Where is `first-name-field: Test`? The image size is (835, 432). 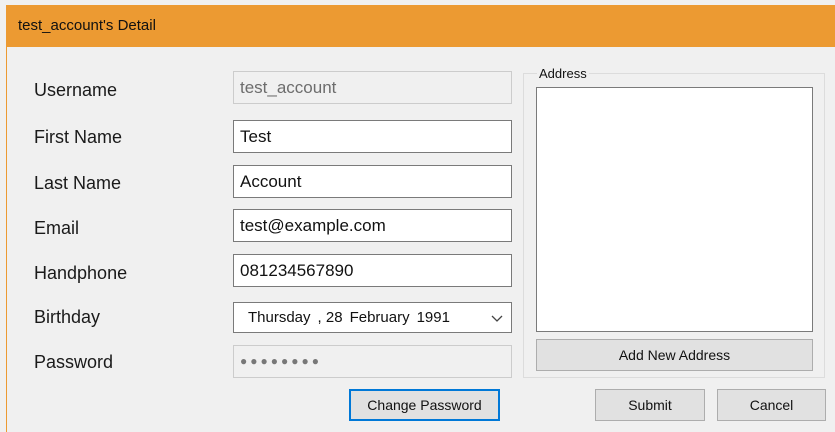 first-name-field: Test is located at coordinates (372, 136).